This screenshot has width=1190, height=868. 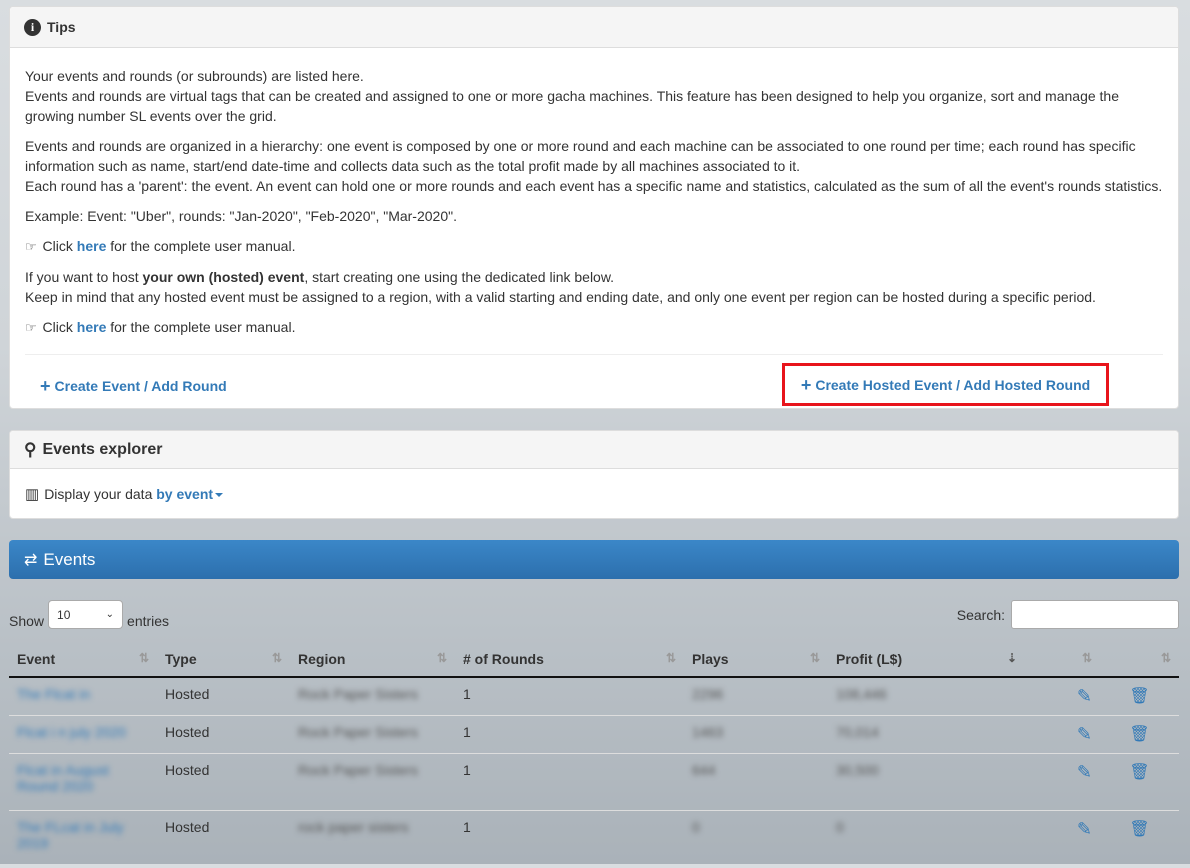 What do you see at coordinates (70, 835) in the screenshot?
I see `event-name-link: The FLcat in July 2019` at bounding box center [70, 835].